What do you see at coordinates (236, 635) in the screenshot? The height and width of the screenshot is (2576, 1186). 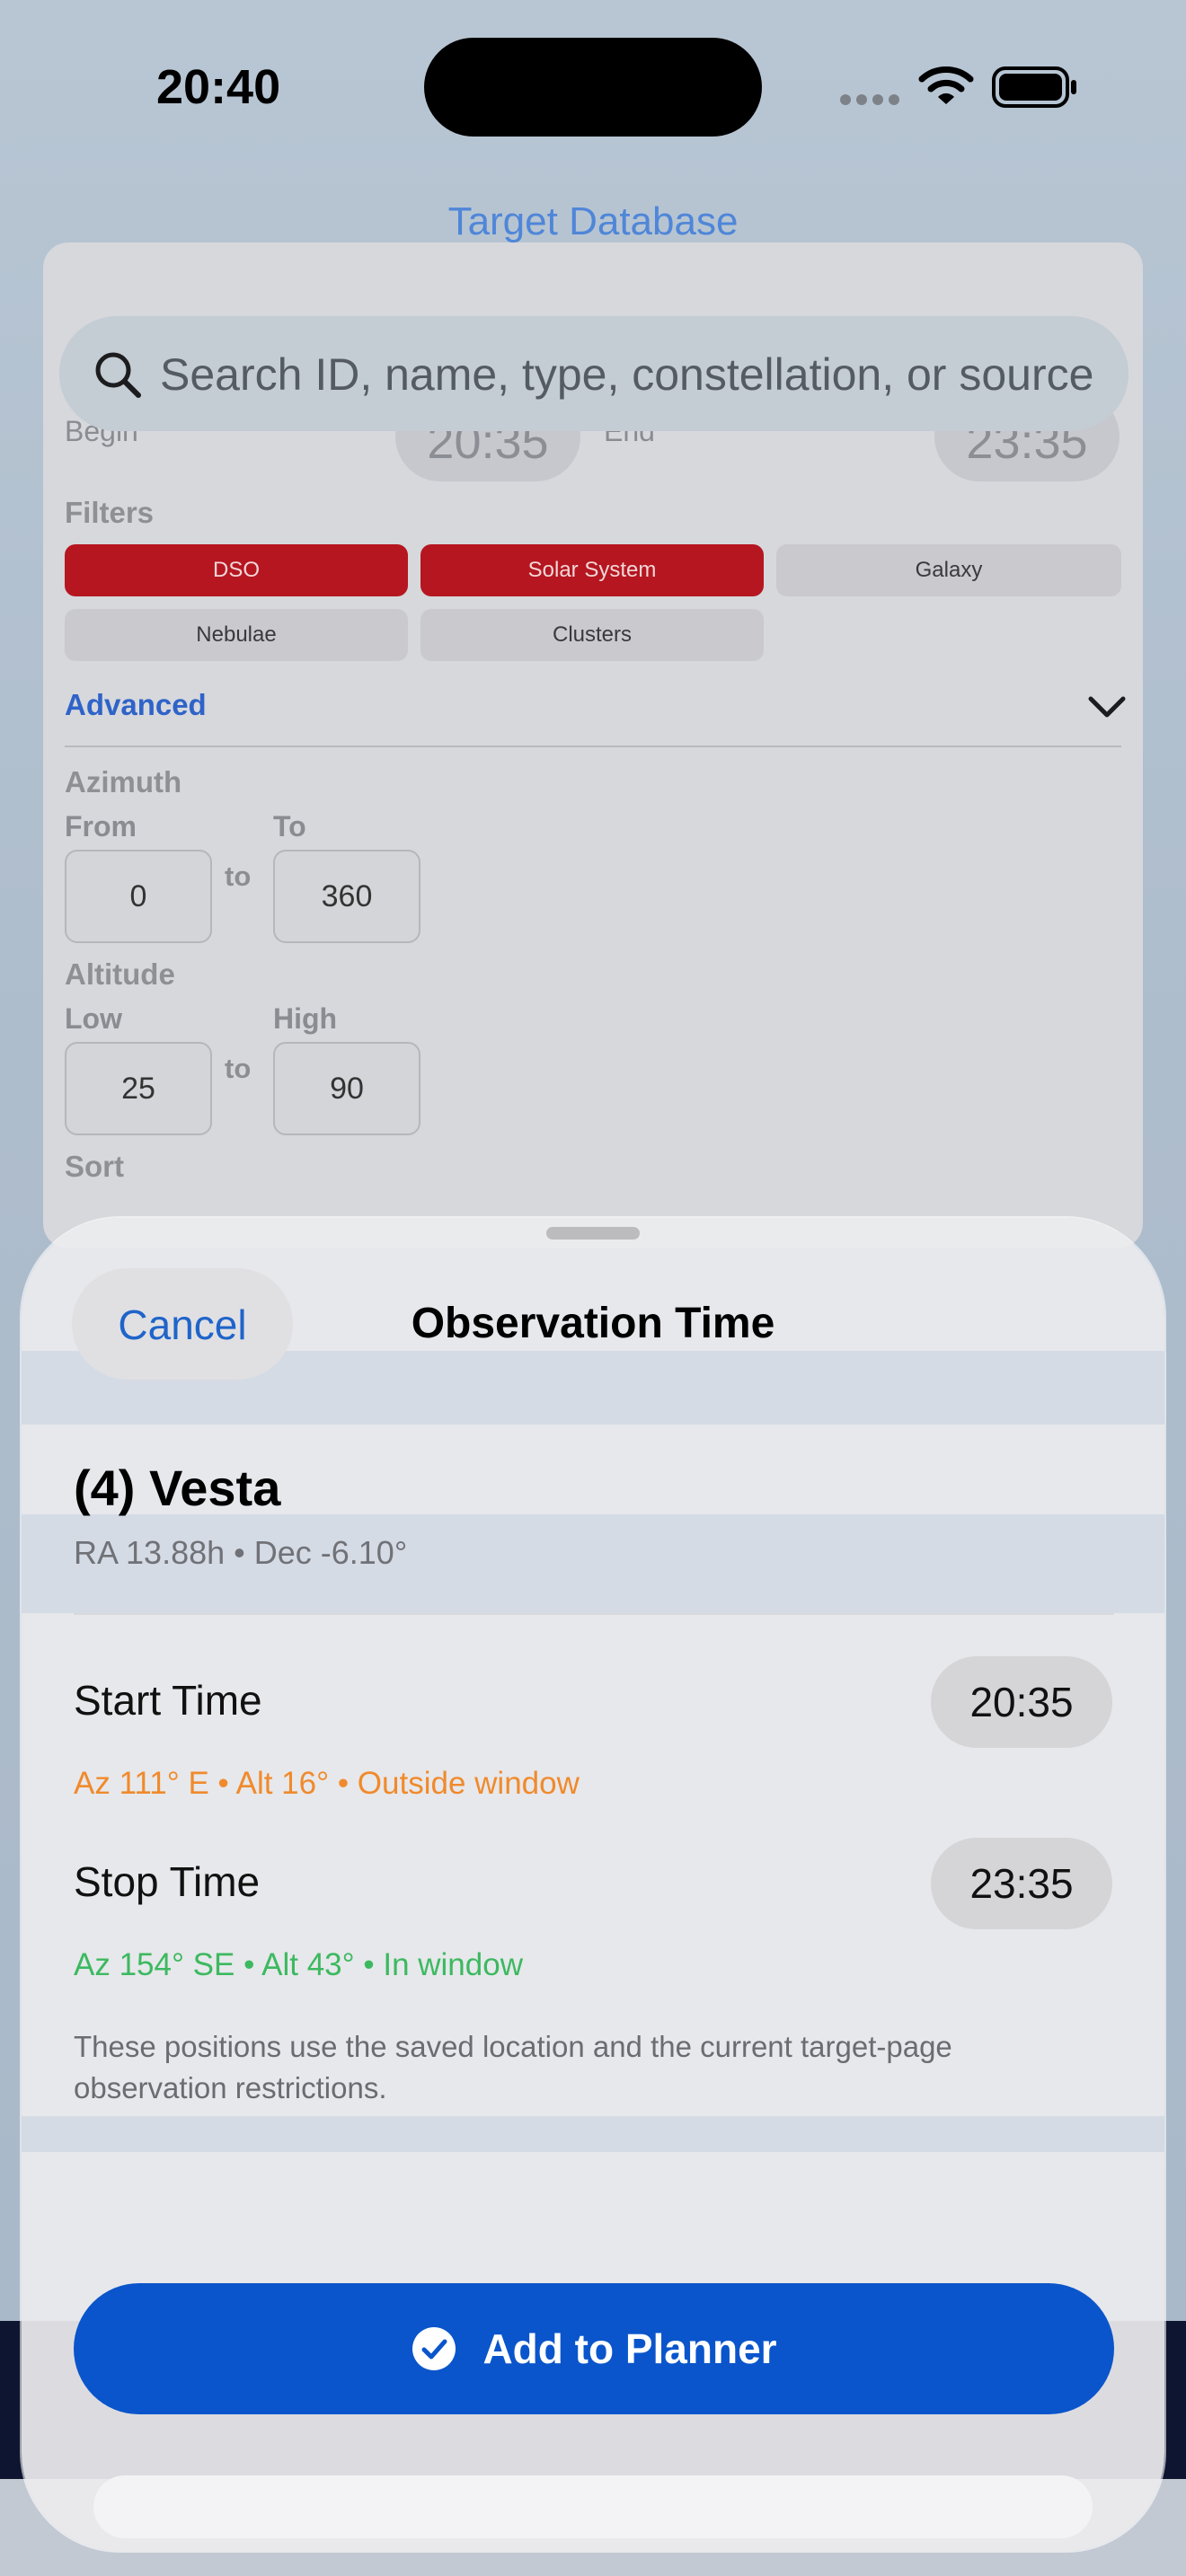 I see `filter-chip-nebulae: Nebulae` at bounding box center [236, 635].